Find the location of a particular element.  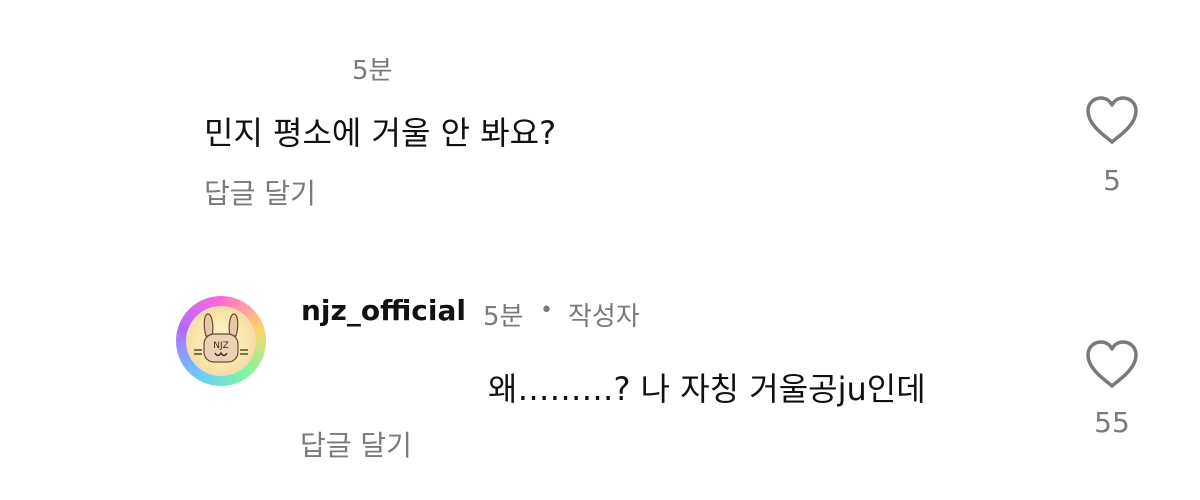

comment-1-like-count: 5 is located at coordinates (1112, 180).